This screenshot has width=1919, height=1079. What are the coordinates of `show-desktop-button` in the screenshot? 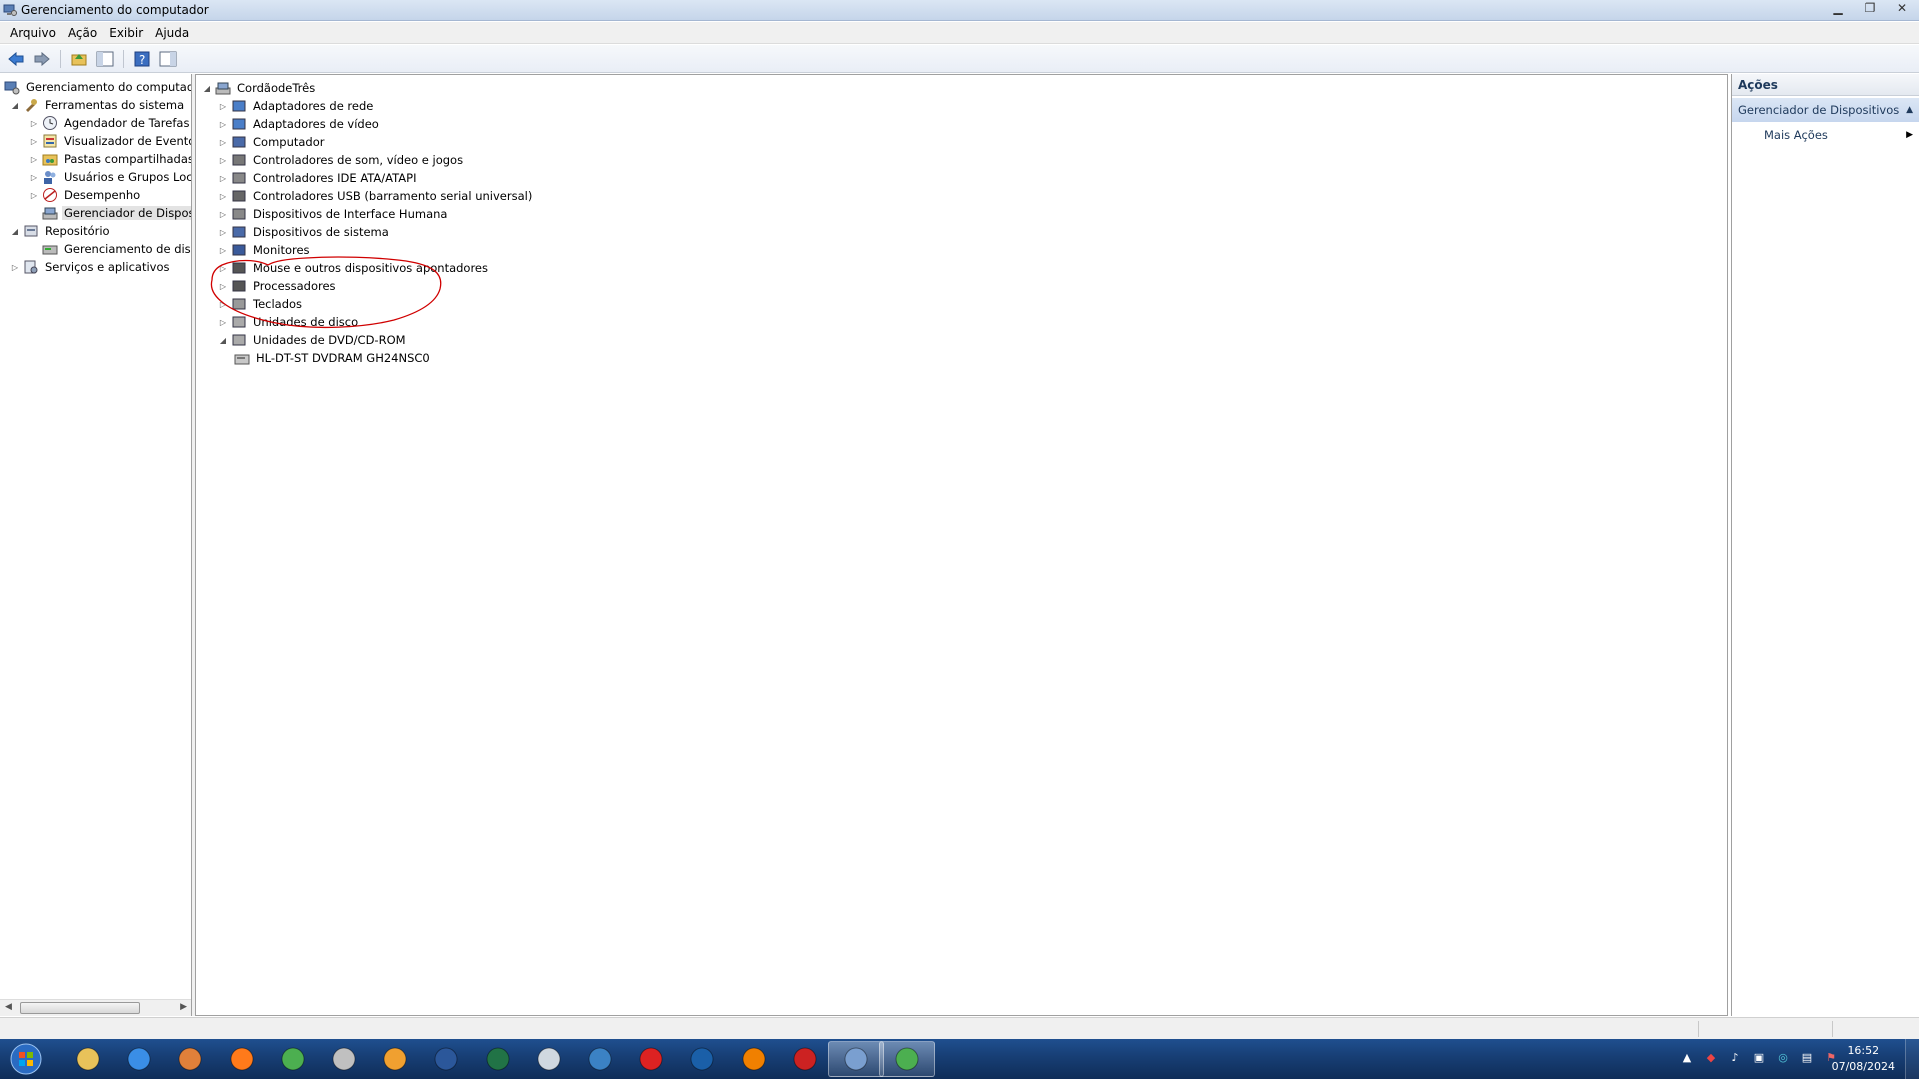 It's located at (1912, 1059).